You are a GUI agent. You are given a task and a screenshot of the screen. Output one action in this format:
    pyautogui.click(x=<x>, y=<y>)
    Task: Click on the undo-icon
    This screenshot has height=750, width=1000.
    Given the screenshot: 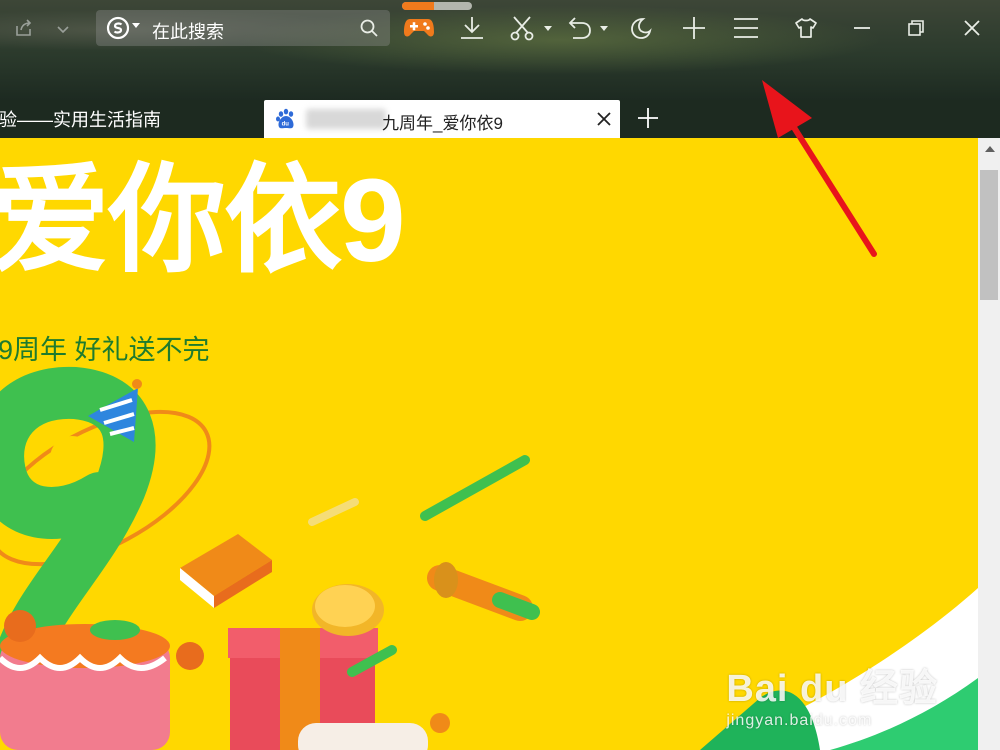 What is the action you would take?
    pyautogui.click(x=579, y=28)
    